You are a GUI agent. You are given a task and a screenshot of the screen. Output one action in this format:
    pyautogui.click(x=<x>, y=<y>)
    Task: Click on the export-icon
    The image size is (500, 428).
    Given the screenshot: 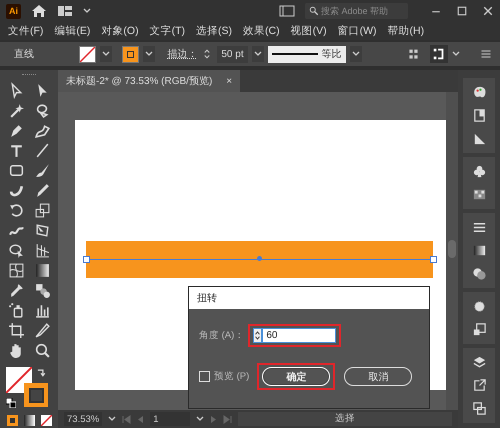 What is the action you would take?
    pyautogui.click(x=479, y=385)
    